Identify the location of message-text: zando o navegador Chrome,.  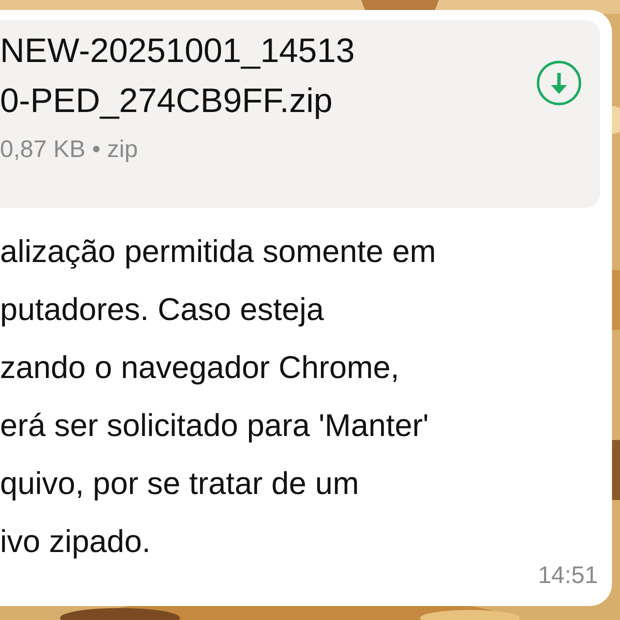
(200, 367).